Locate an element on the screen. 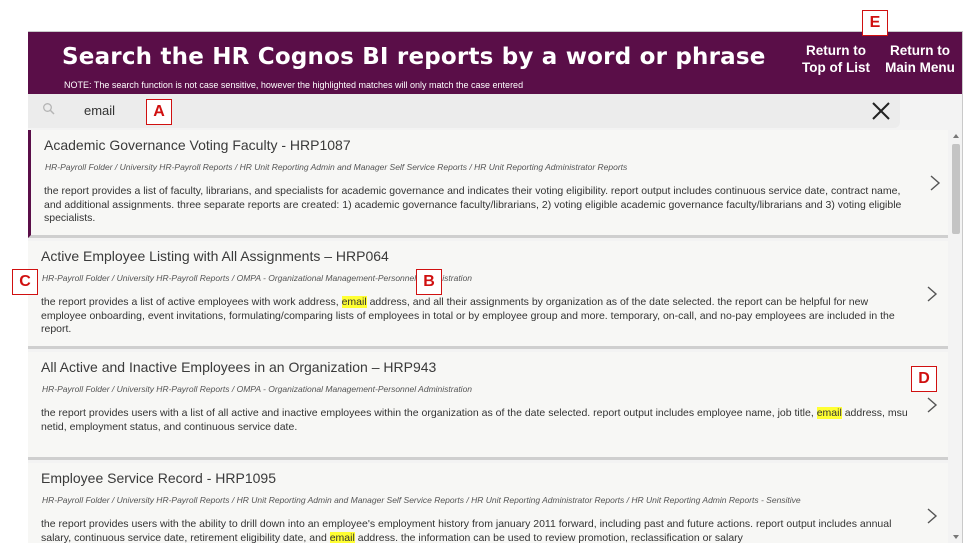 The width and height of the screenshot is (972, 550). search-input is located at coordinates (434, 110).